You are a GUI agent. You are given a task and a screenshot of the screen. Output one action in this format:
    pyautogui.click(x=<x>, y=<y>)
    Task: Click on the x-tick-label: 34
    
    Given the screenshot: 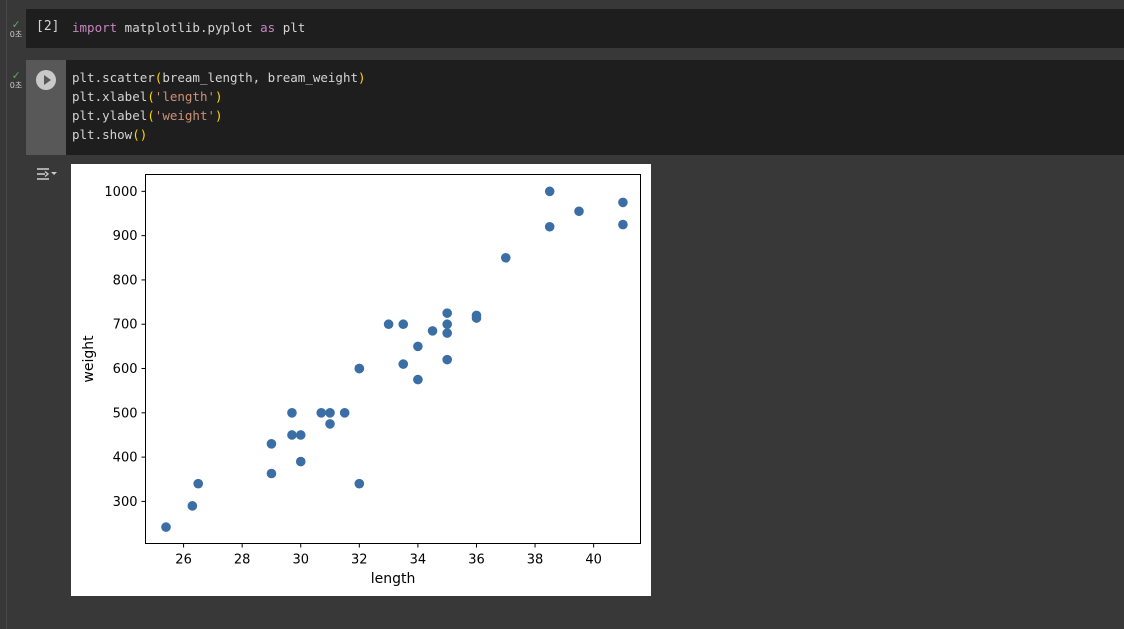 What is the action you would take?
    pyautogui.click(x=418, y=560)
    